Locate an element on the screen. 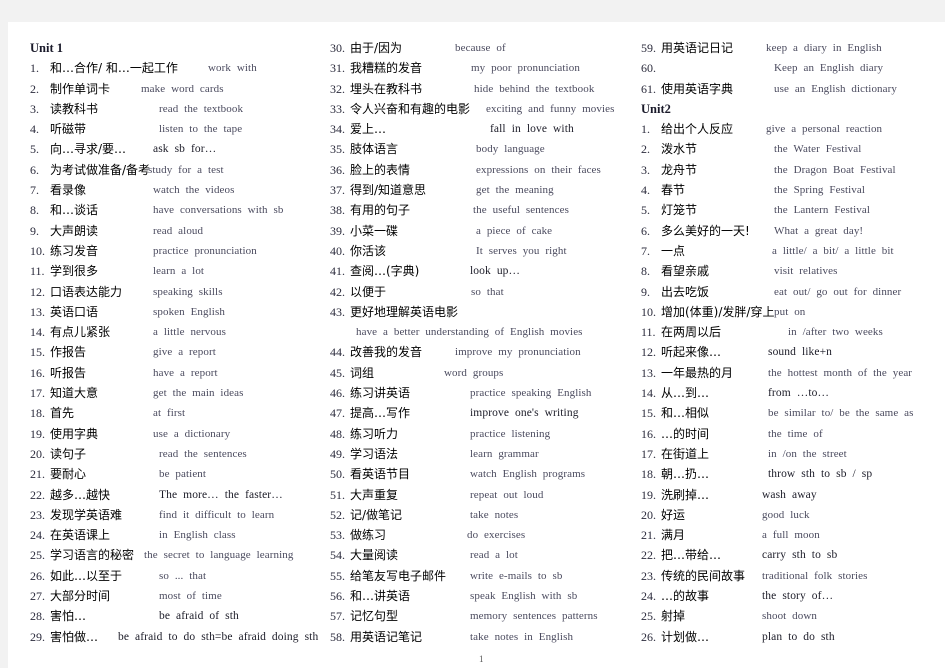 The image size is (945, 668). english-phrase: so that is located at coordinates (487, 291).